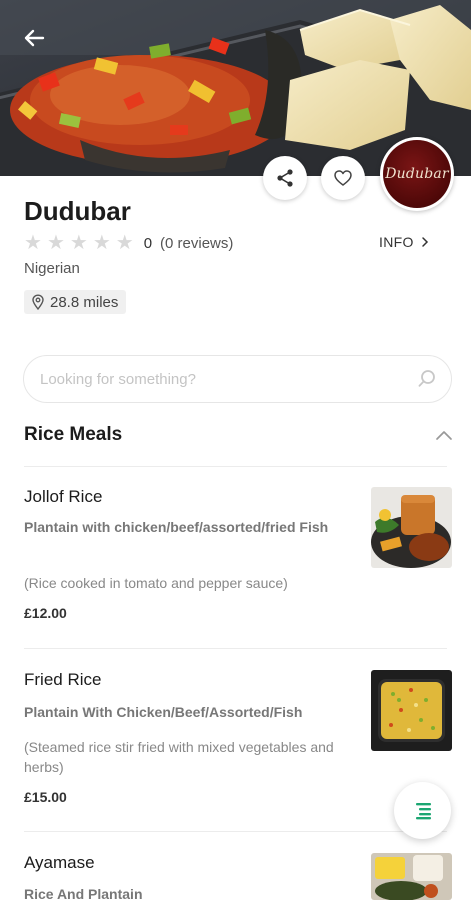  Describe the element at coordinates (52, 268) in the screenshot. I see `cuisine-label: Nigerian` at that location.